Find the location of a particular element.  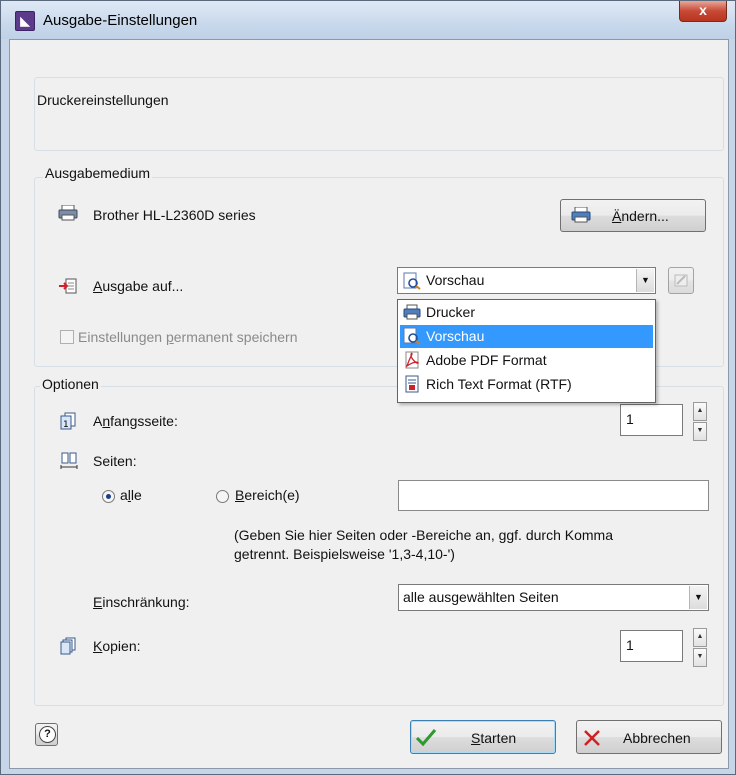

pages-range-input is located at coordinates (553, 495).